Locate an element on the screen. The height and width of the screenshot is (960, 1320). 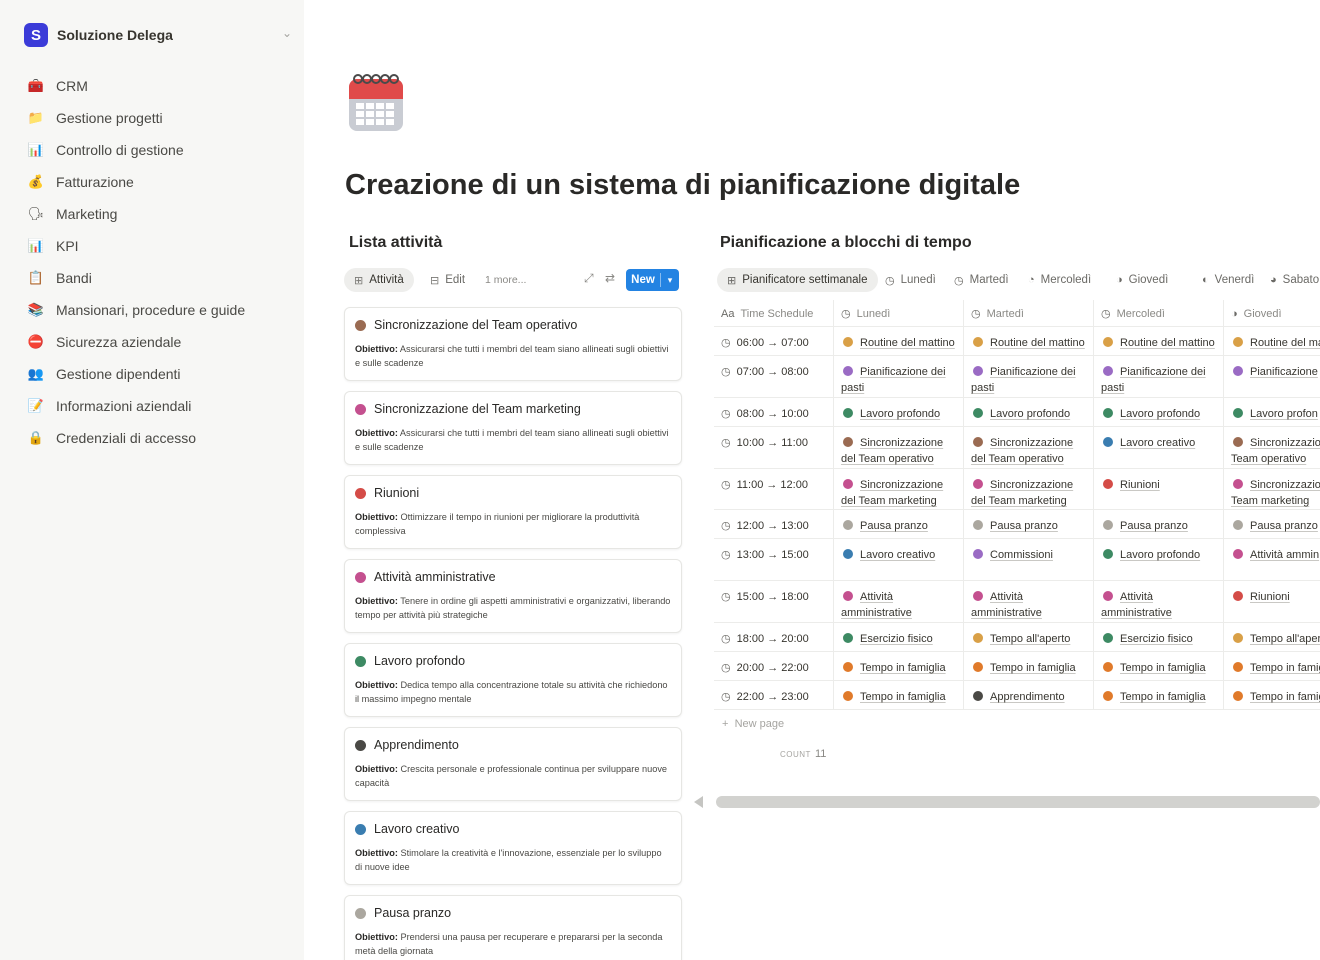
sidebar-item: 📋 Bandi is located at coordinates (161, 278).